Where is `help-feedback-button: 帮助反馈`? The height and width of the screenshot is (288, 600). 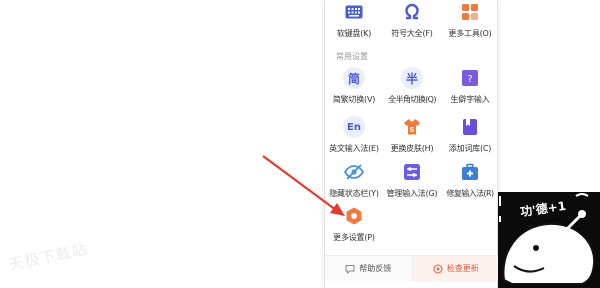 help-feedback-button: 帮助反馈 is located at coordinates (368, 268).